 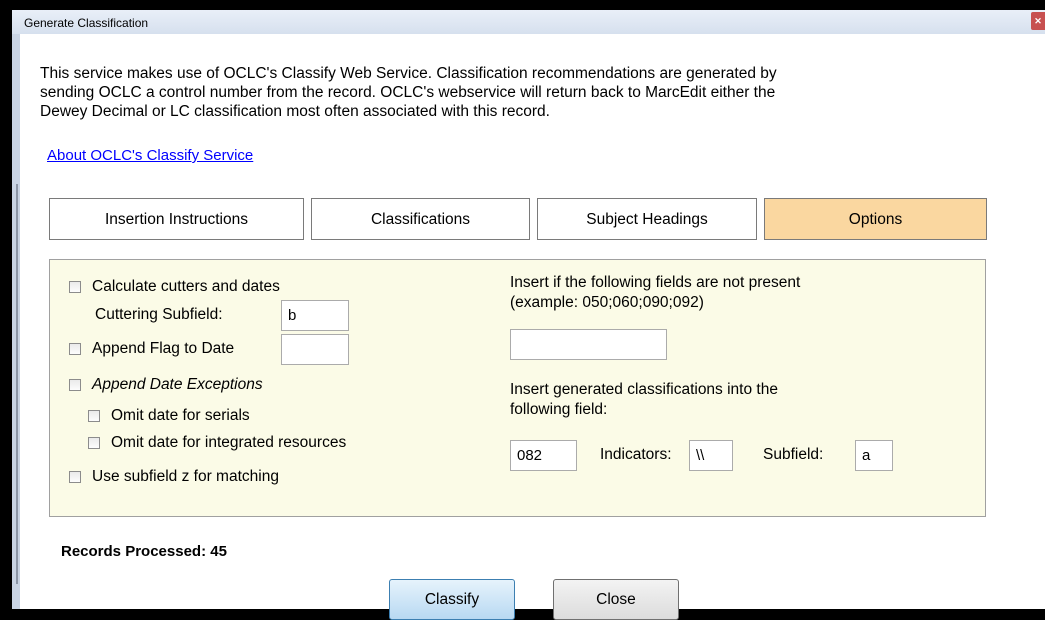 What do you see at coordinates (185, 476) in the screenshot?
I see `use-subfield-z-label: Use subfield z for matching` at bounding box center [185, 476].